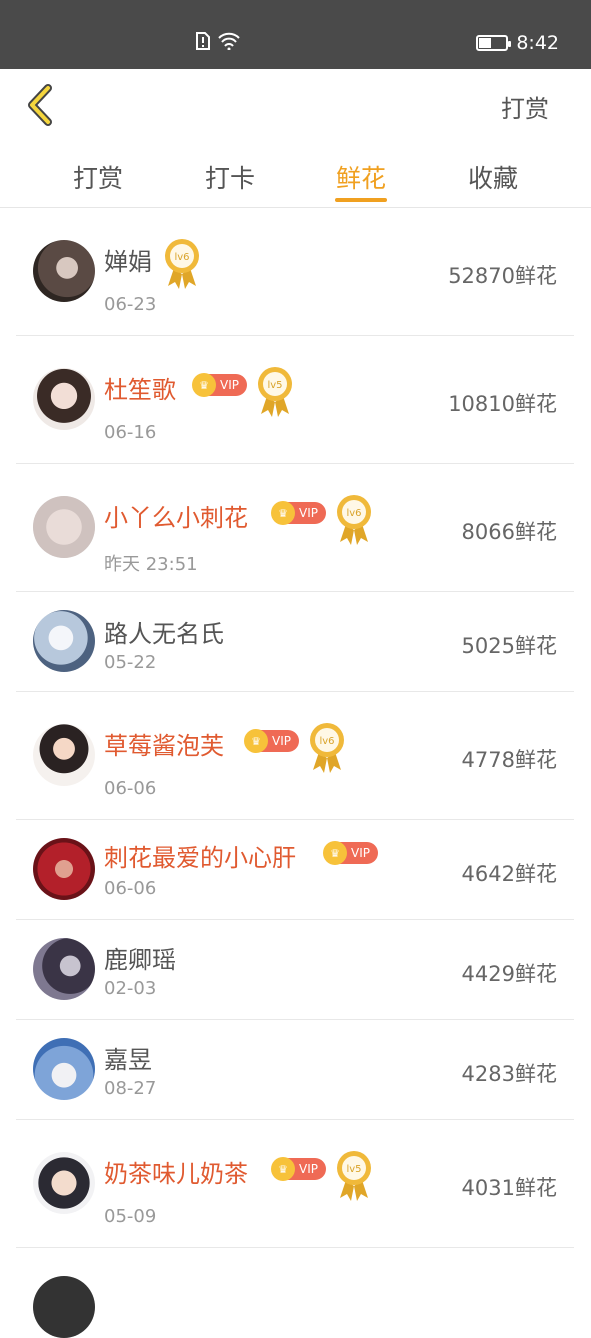  What do you see at coordinates (295, 1293) in the screenshot?
I see `list-item` at bounding box center [295, 1293].